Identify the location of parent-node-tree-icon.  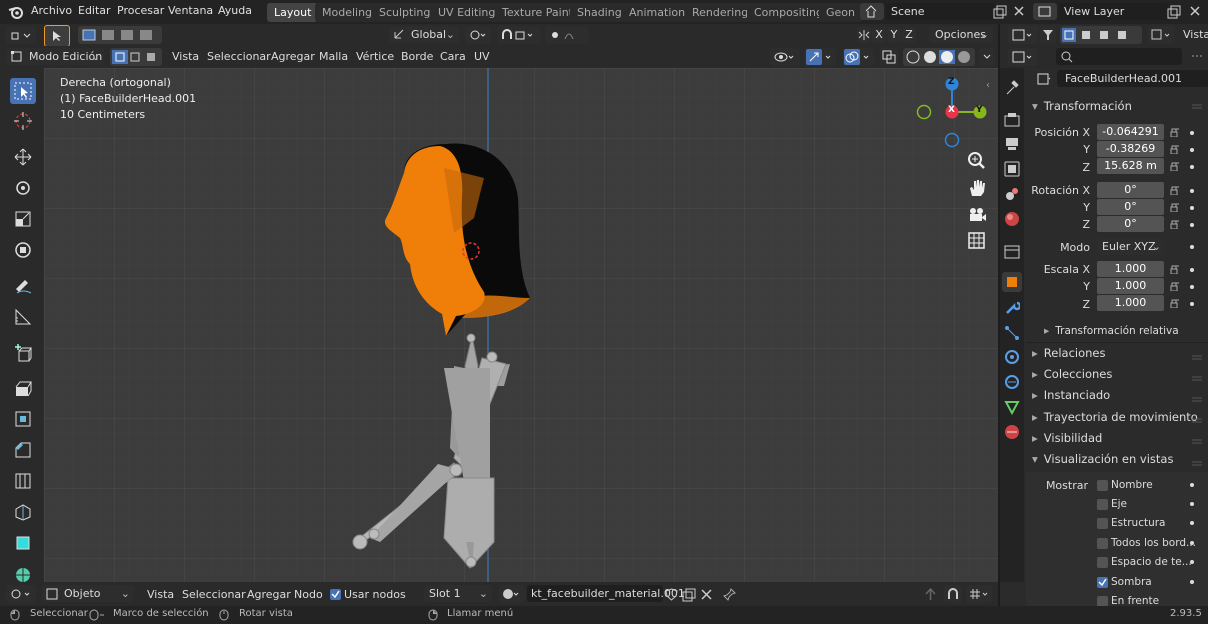
(930, 594).